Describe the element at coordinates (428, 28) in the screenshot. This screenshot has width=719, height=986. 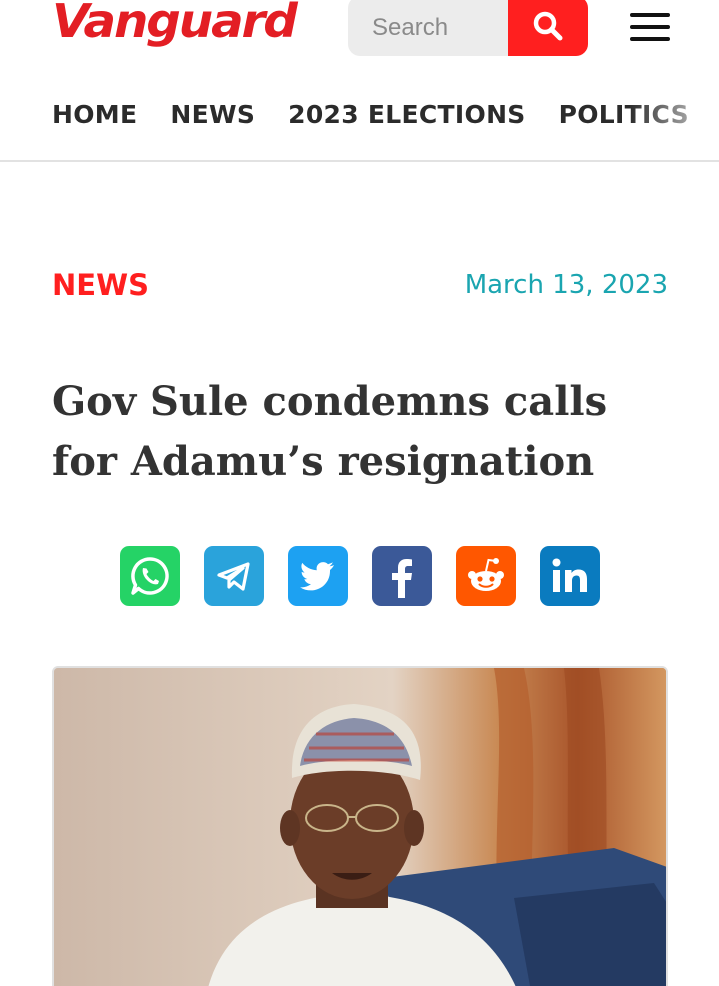
I see `search-input` at that location.